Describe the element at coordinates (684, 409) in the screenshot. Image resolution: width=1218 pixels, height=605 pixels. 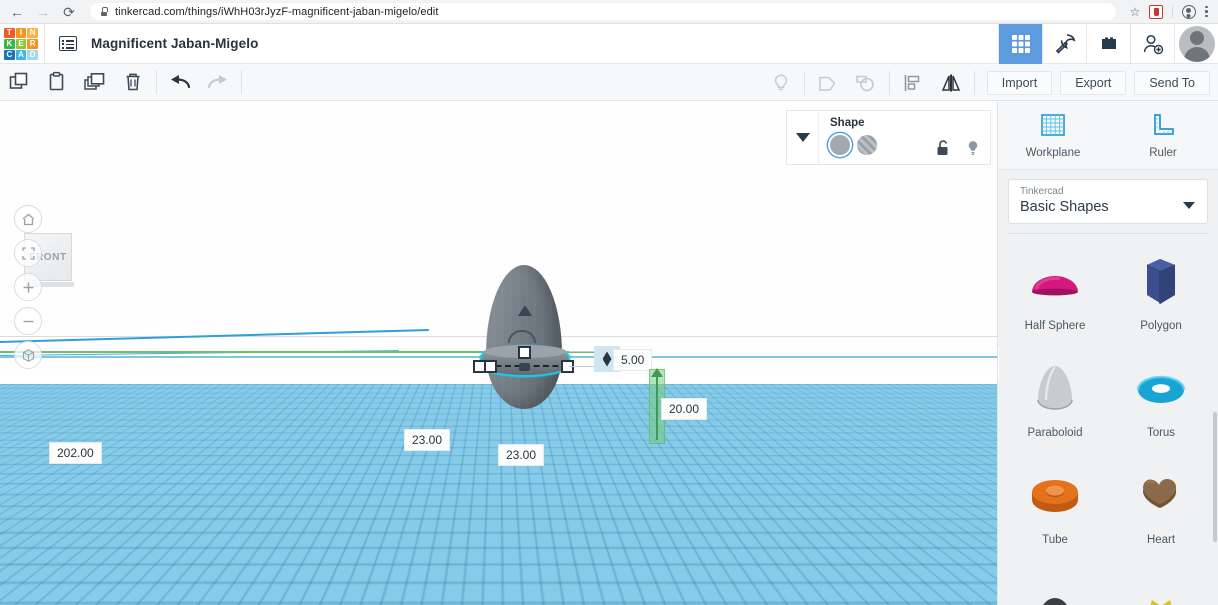
I see `measure-vertical-value: 20.00` at that location.